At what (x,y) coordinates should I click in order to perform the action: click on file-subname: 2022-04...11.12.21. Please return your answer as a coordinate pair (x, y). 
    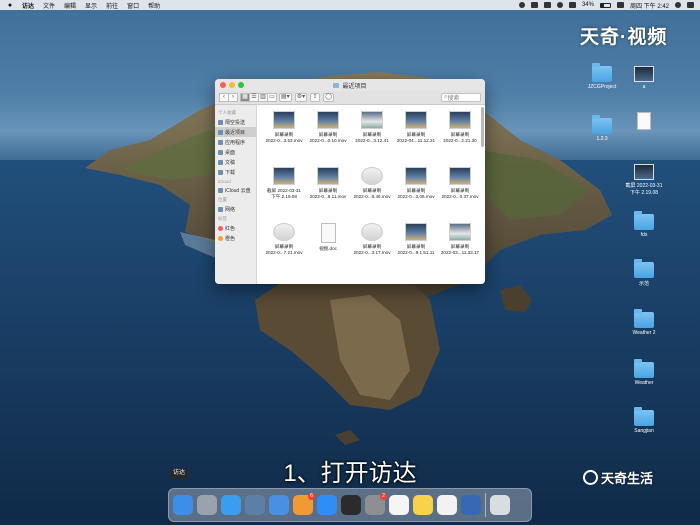
    Looking at the image, I should click on (416, 140).